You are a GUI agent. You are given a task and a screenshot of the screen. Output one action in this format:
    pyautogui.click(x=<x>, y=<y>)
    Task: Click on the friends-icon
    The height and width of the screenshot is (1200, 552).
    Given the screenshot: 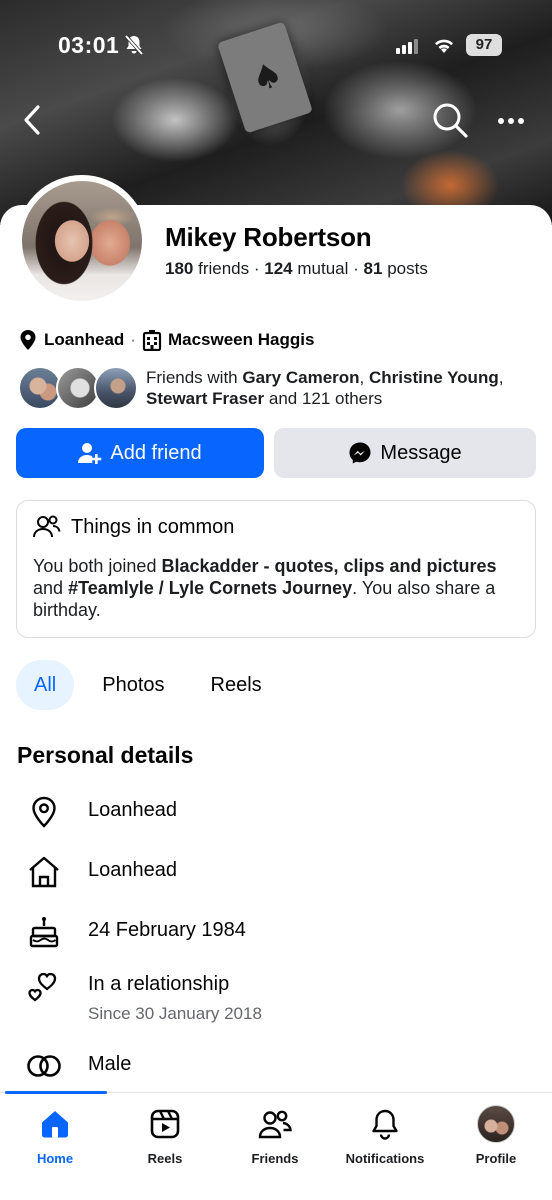 What is the action you would take?
    pyautogui.click(x=275, y=1124)
    